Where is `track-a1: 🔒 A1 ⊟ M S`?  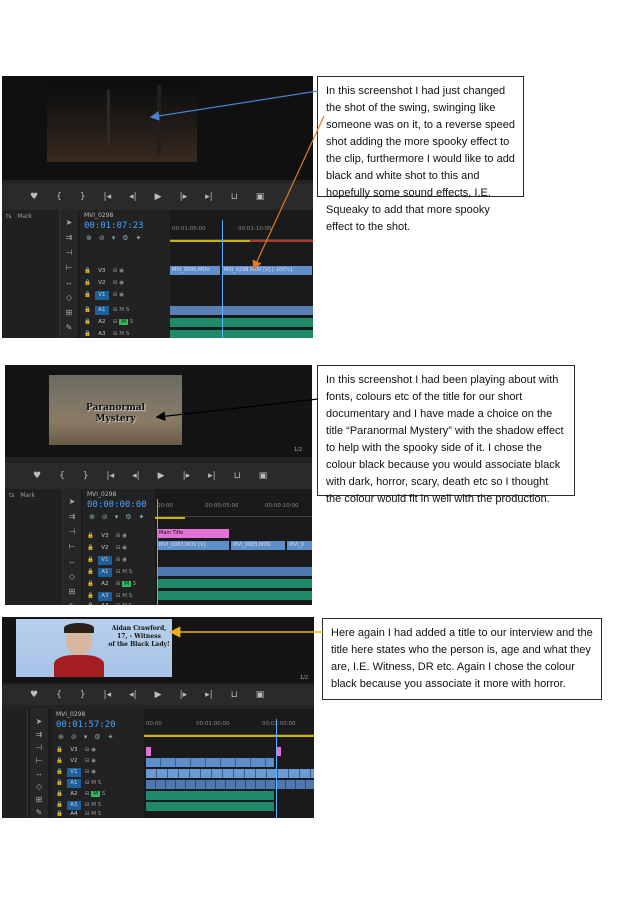
track-a1: 🔒 A1 ⊟ M S is located at coordinates (100, 783).